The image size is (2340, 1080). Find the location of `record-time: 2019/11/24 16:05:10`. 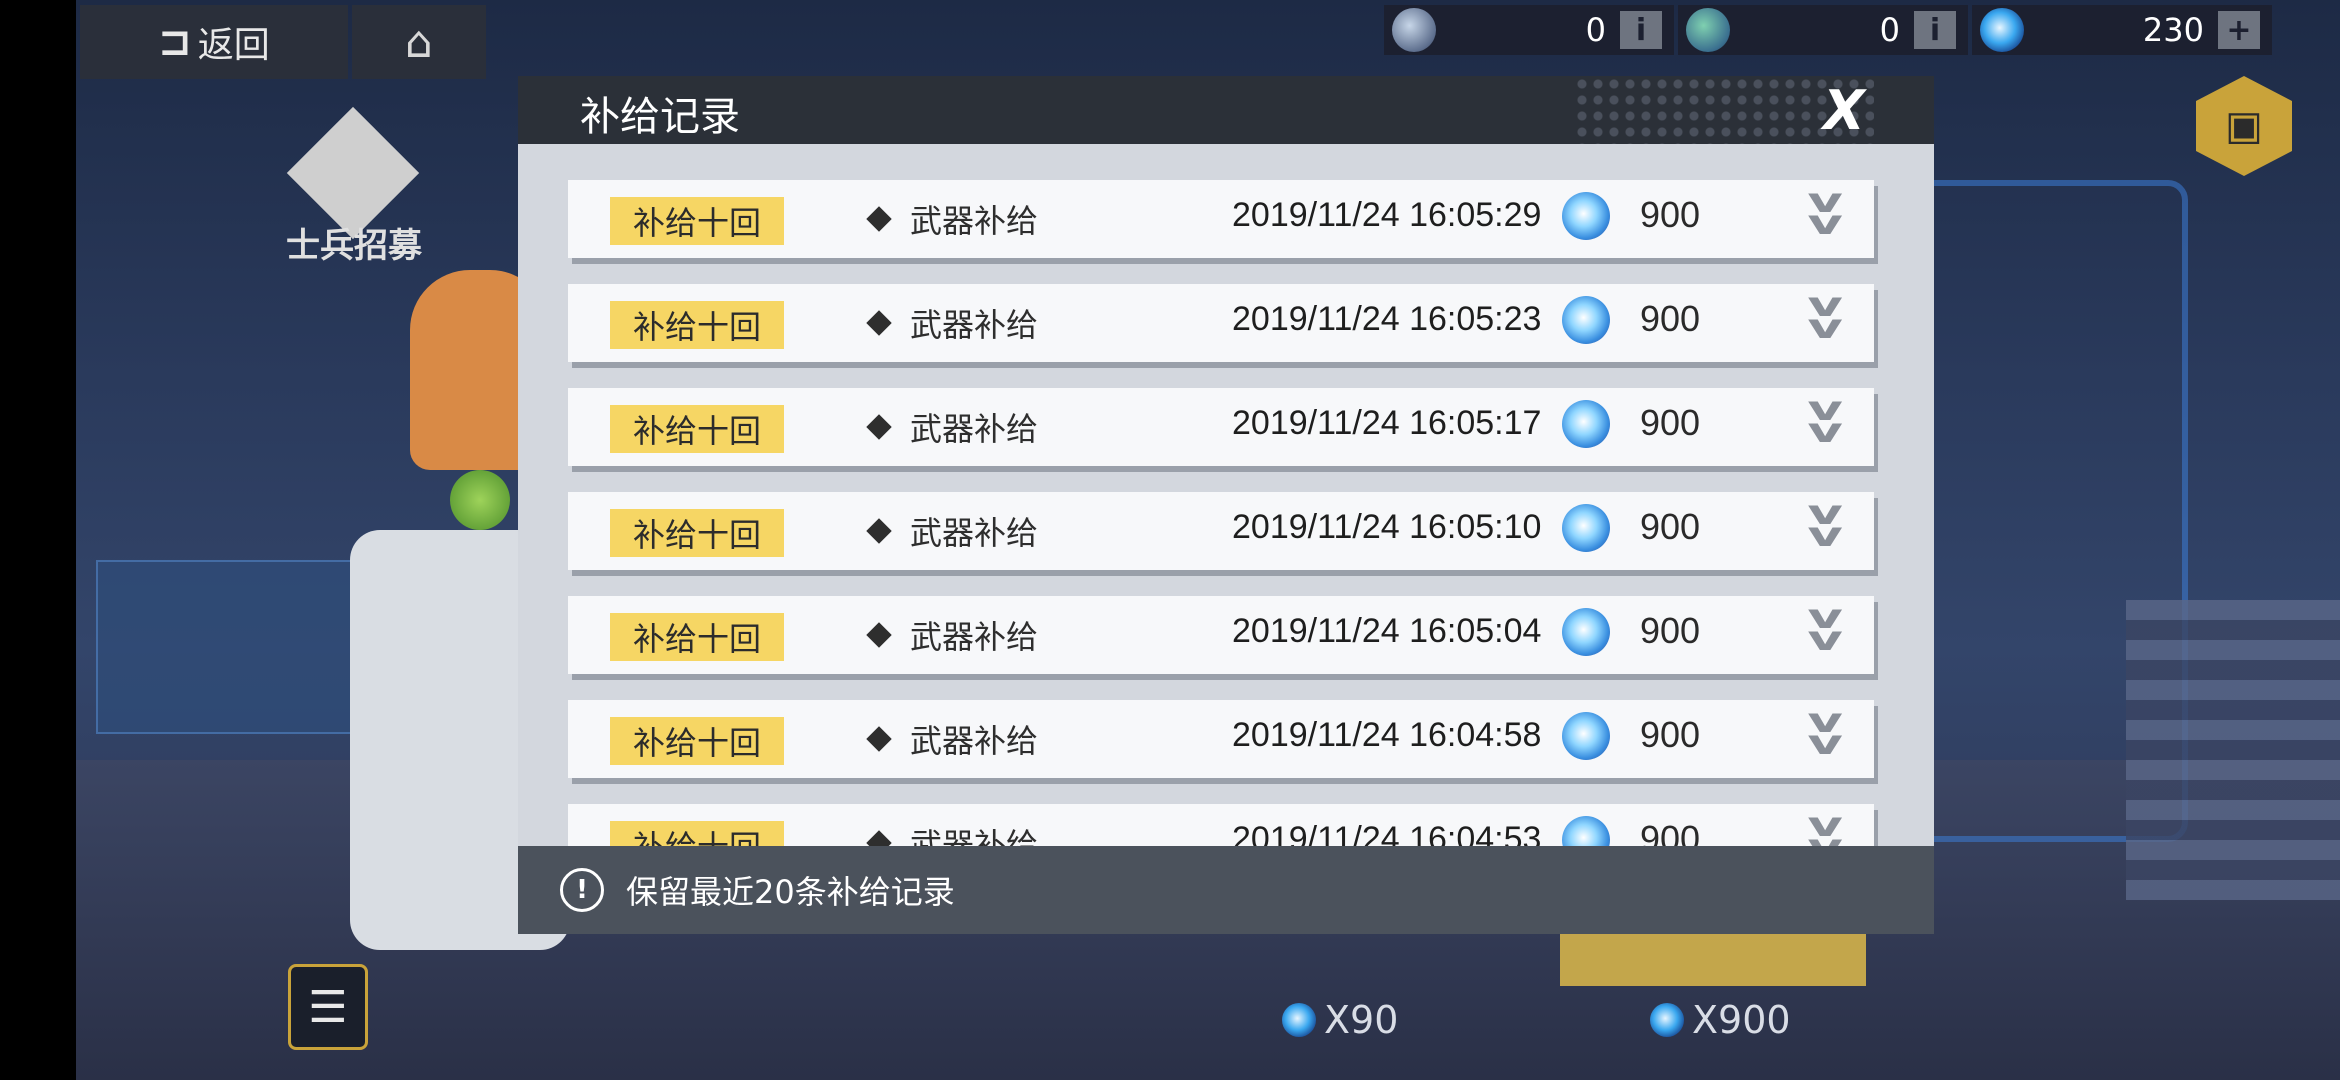

record-time: 2019/11/24 16:05:10 is located at coordinates (1387, 527).